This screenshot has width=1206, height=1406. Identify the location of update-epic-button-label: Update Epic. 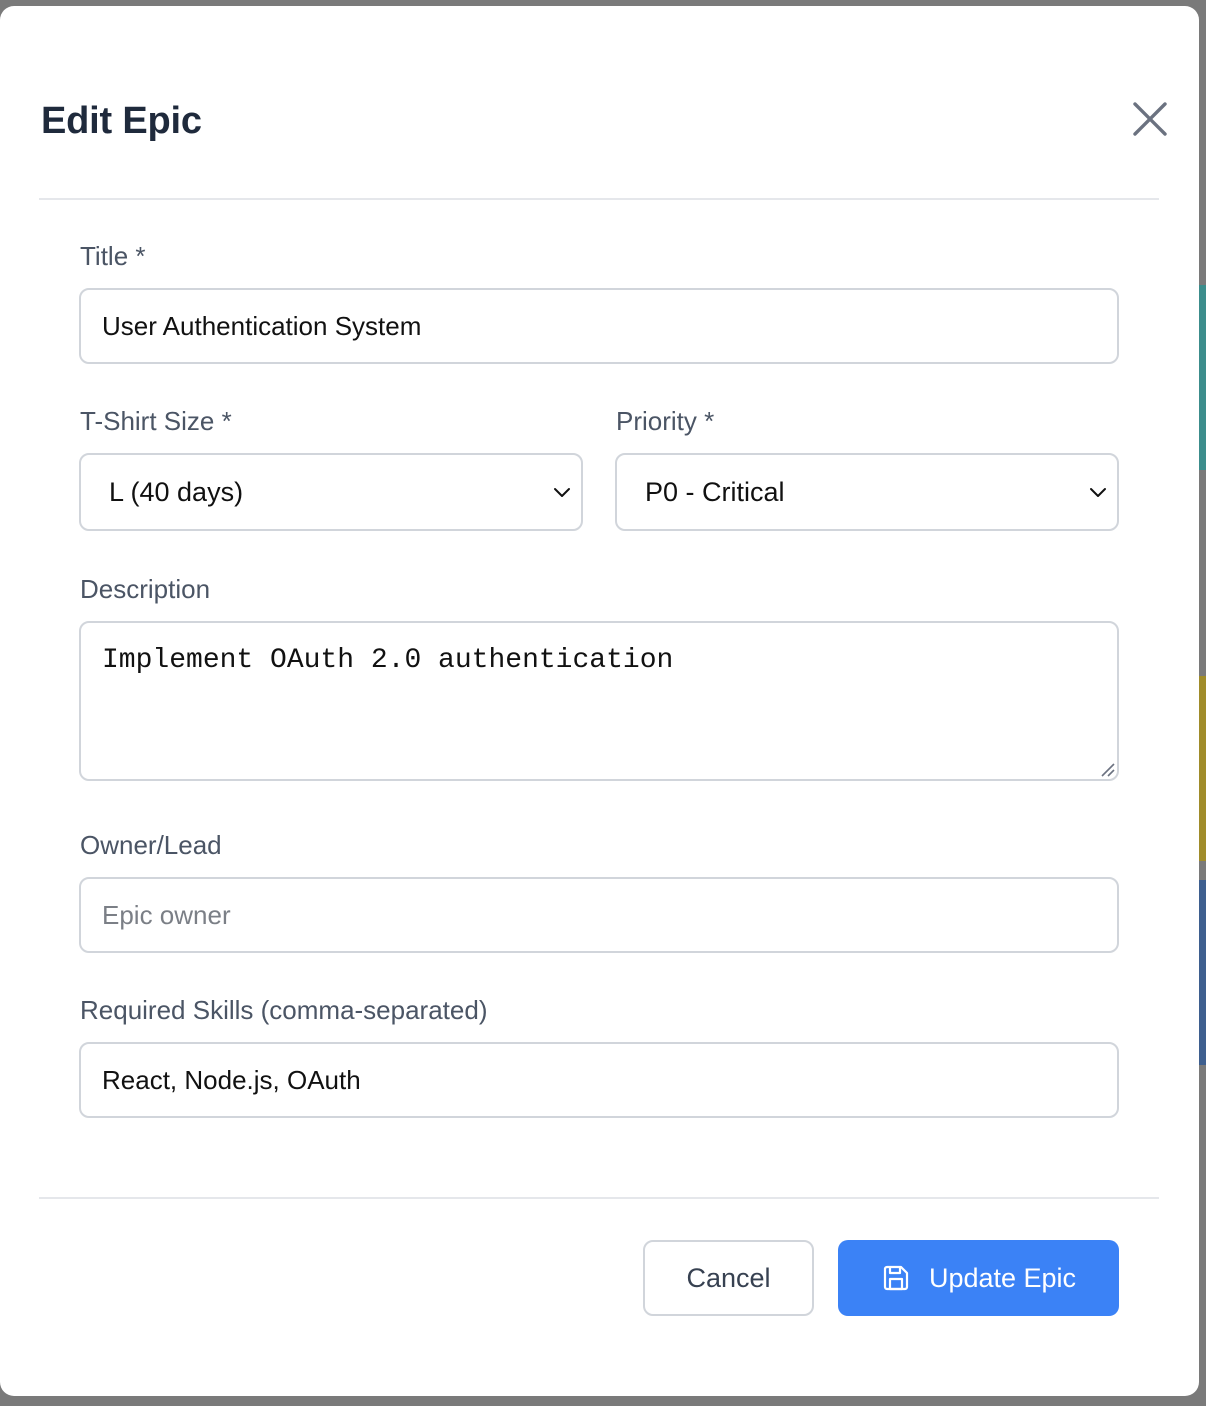
(1002, 1277).